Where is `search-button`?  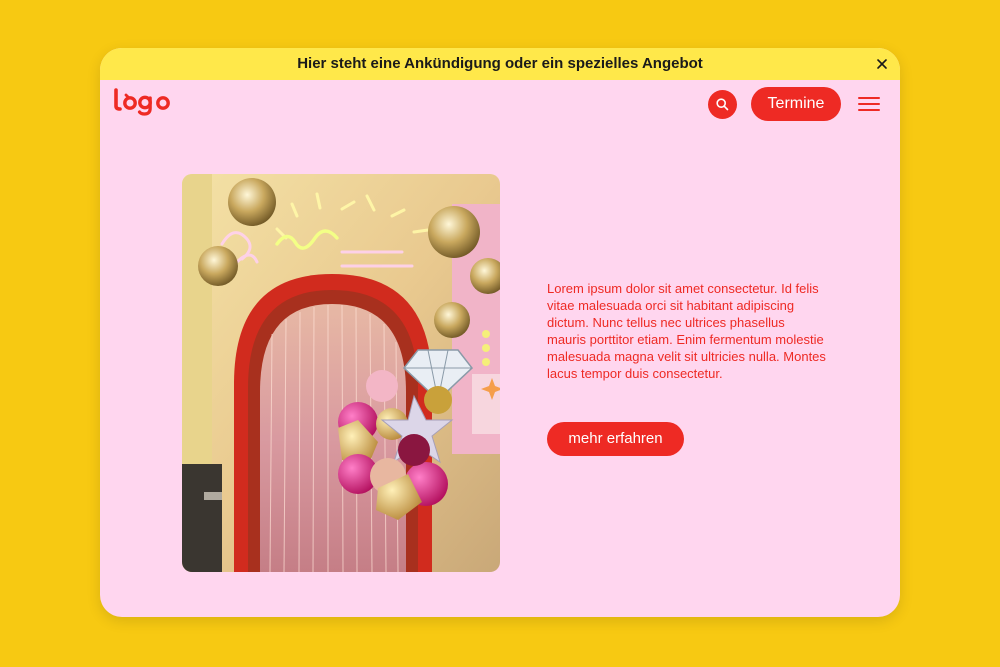
search-button is located at coordinates (722, 104).